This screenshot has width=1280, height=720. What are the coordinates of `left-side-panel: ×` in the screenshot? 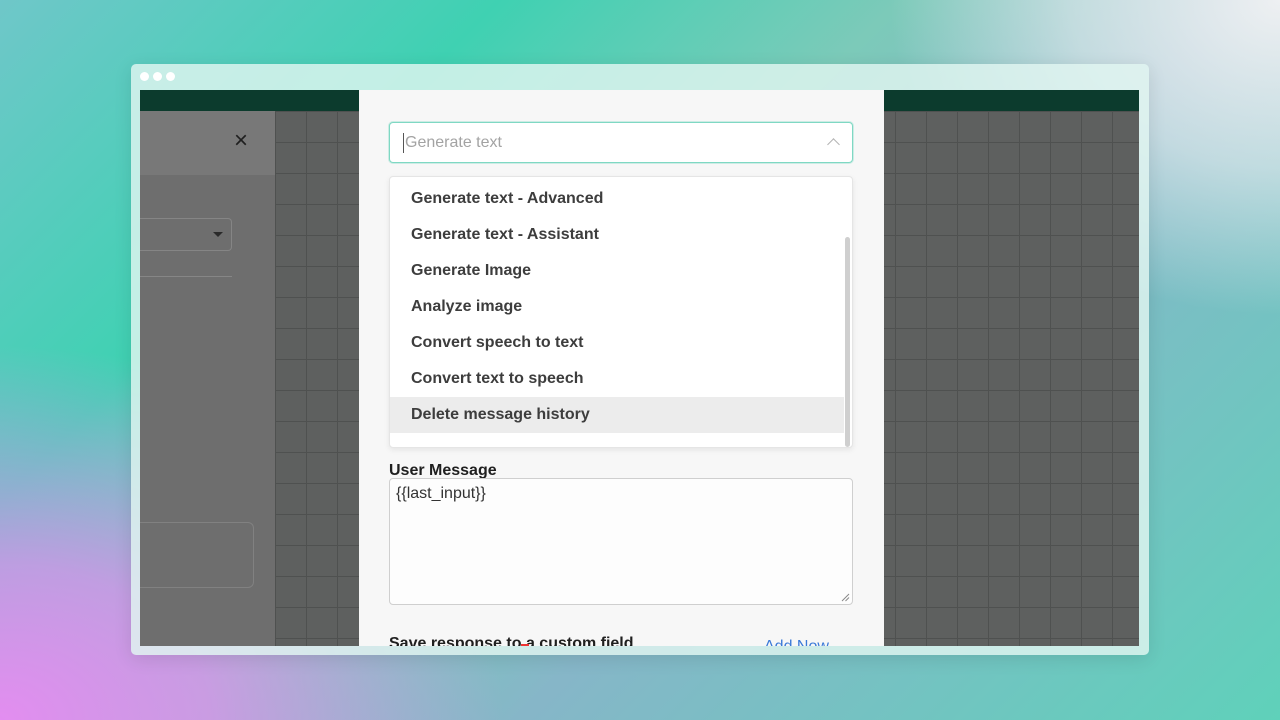 It's located at (207, 378).